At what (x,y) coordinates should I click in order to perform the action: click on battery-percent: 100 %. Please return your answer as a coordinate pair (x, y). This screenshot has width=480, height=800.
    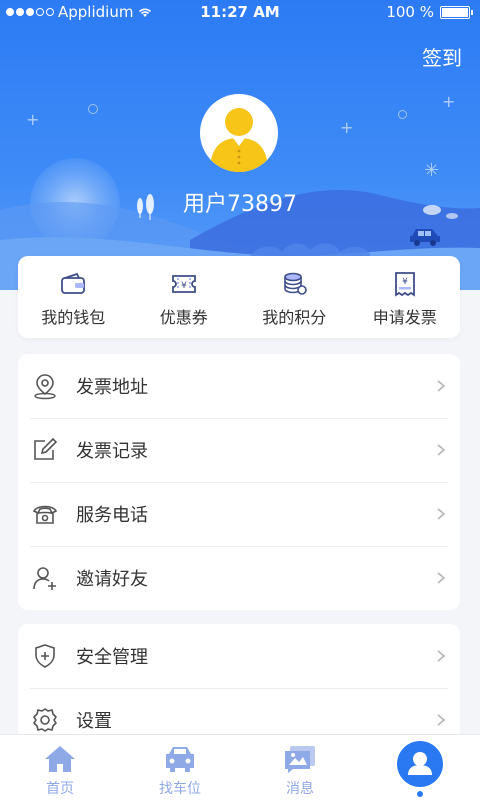
    Looking at the image, I should click on (410, 12).